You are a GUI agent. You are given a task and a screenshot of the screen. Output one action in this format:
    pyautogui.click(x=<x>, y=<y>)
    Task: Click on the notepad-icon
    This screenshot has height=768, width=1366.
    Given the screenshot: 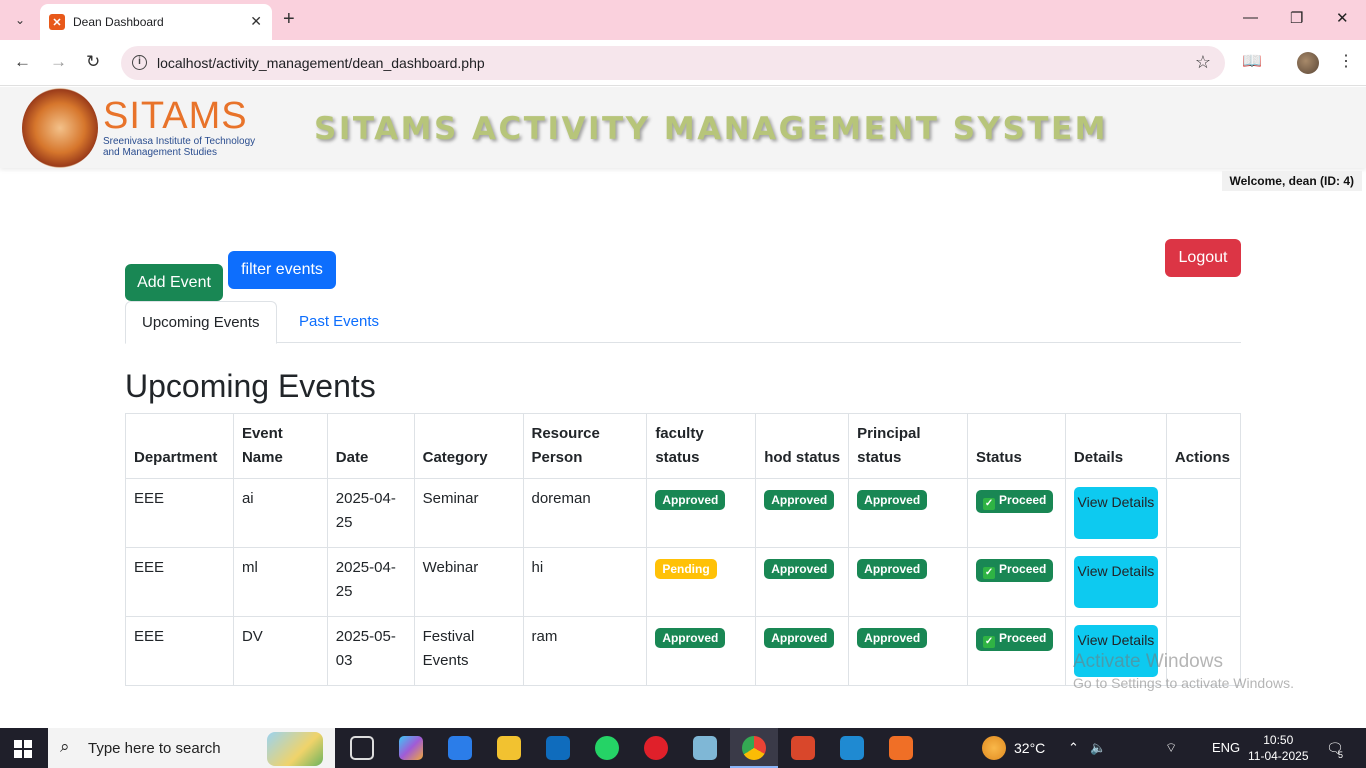 What is the action you would take?
    pyautogui.click(x=705, y=748)
    